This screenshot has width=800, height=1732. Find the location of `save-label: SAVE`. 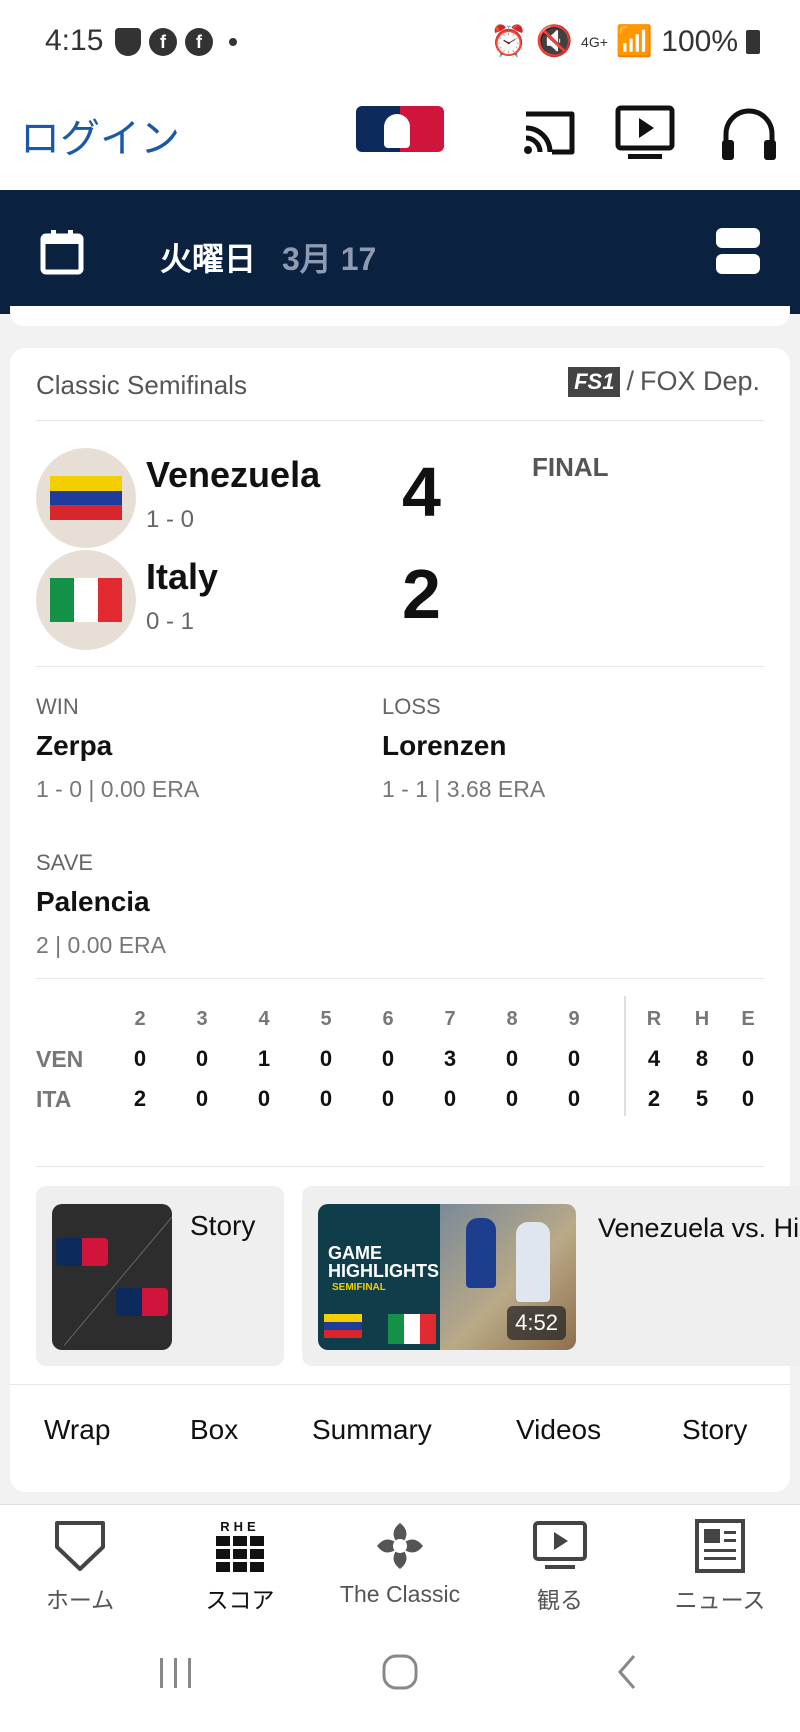

save-label: SAVE is located at coordinates (65, 862).